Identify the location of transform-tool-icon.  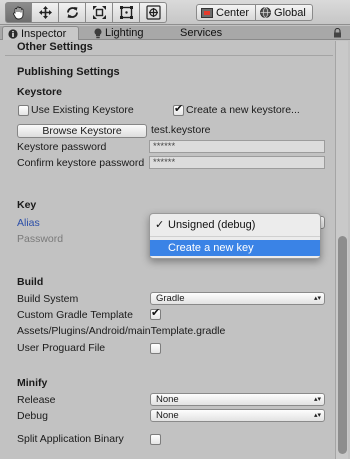
(153, 12).